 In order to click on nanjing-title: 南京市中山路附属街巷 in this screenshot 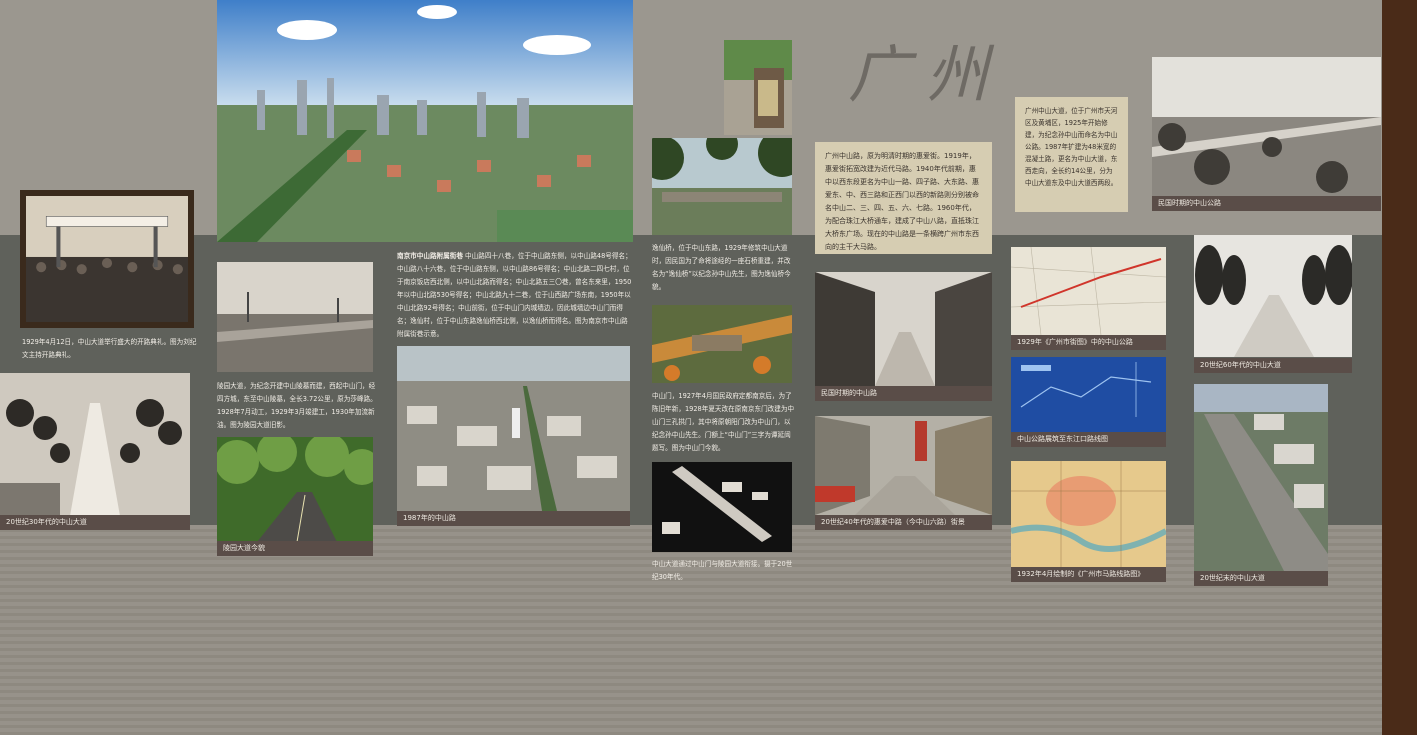, I will do `click(430, 256)`.